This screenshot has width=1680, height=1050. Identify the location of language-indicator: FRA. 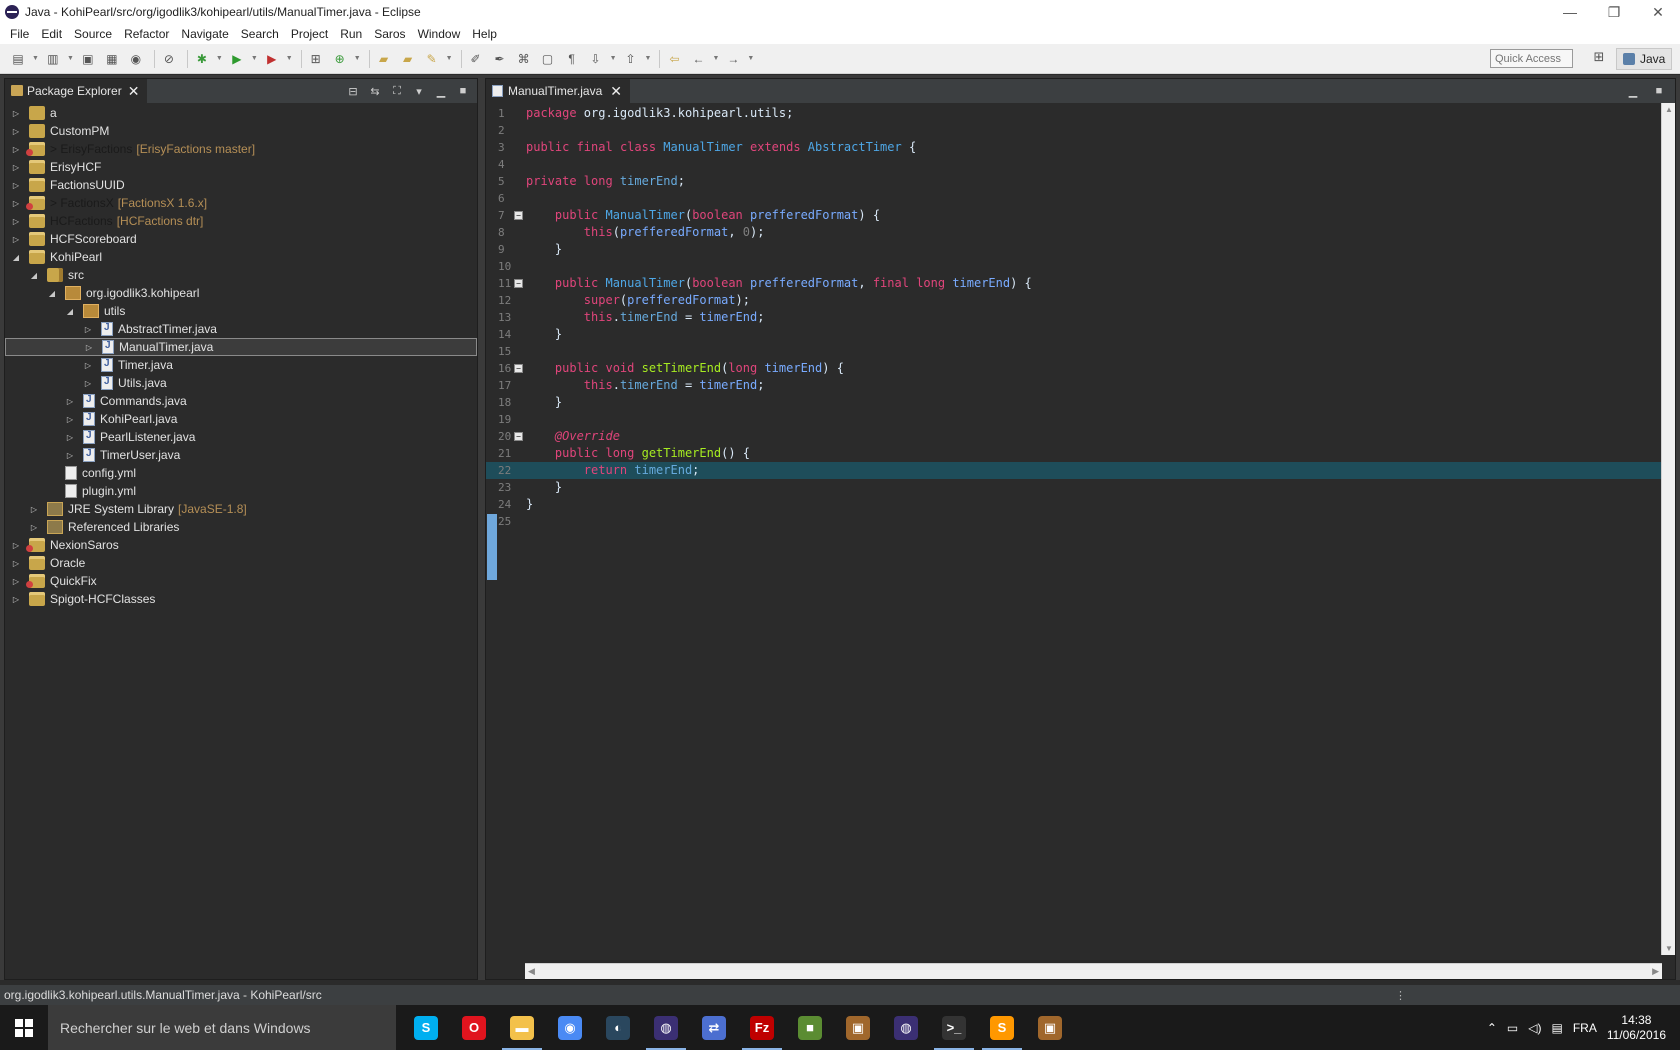
(1585, 1028).